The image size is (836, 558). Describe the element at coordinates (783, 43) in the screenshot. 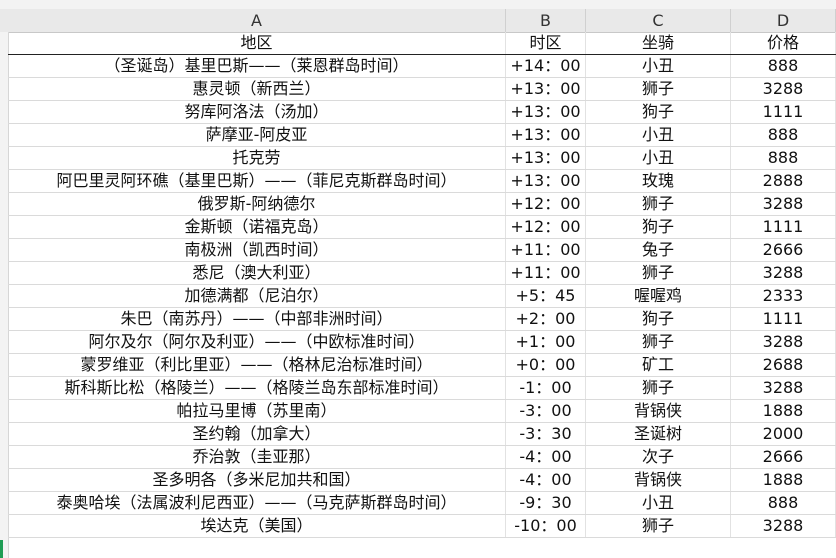

I see `header-cell-price: 价格` at that location.